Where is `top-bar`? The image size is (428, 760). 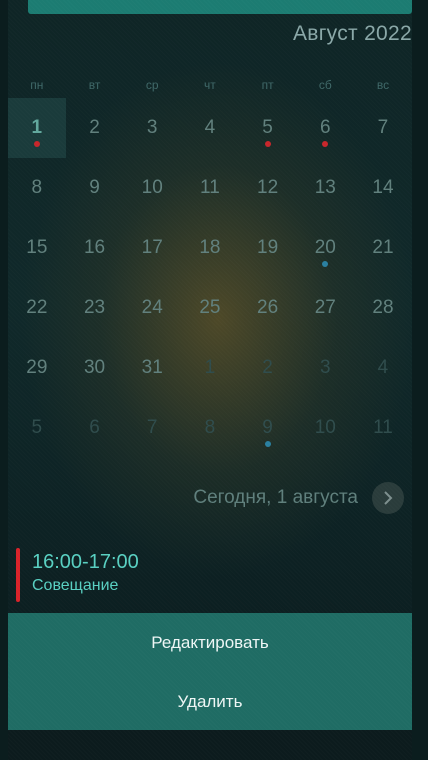
top-bar is located at coordinates (220, 7).